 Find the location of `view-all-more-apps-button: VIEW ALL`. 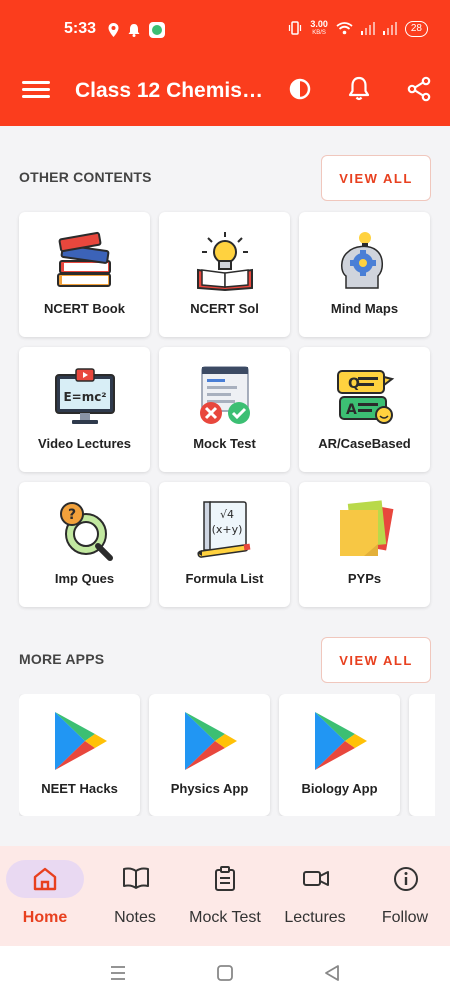

view-all-more-apps-button: VIEW ALL is located at coordinates (376, 660).